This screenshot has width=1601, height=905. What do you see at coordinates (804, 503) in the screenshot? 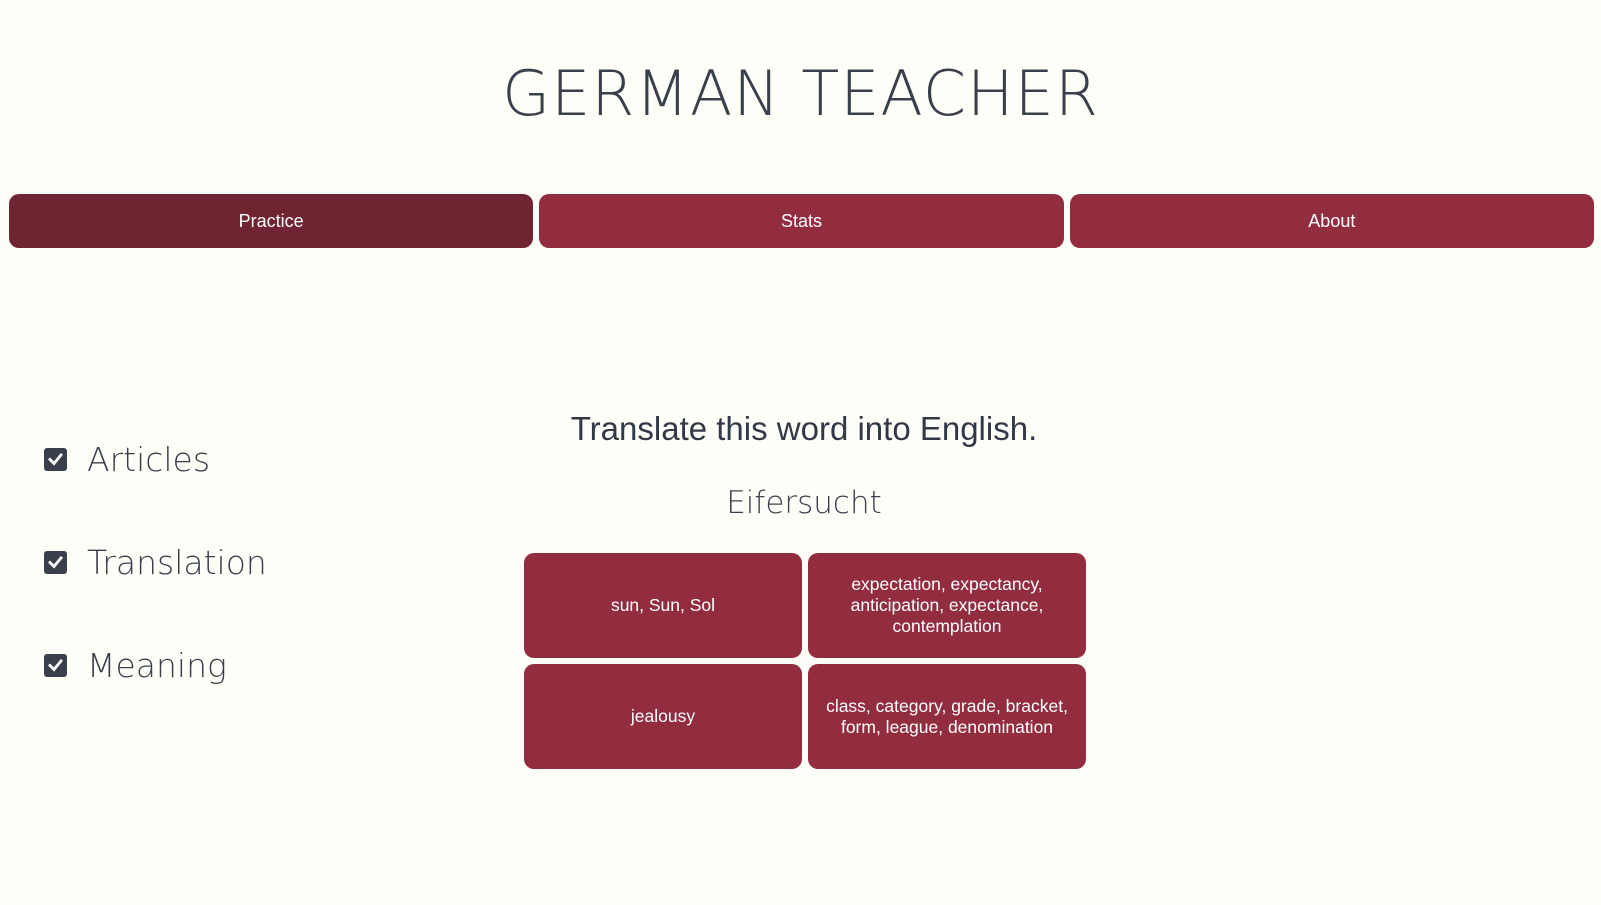
I see `quiz-word: Eifersucht` at bounding box center [804, 503].